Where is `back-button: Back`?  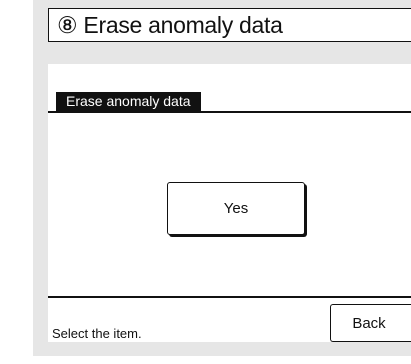 back-button: Back is located at coordinates (370, 323).